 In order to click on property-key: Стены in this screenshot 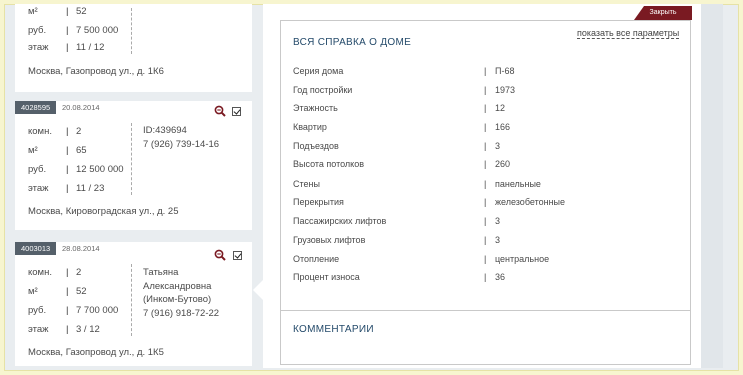, I will do `click(306, 184)`.